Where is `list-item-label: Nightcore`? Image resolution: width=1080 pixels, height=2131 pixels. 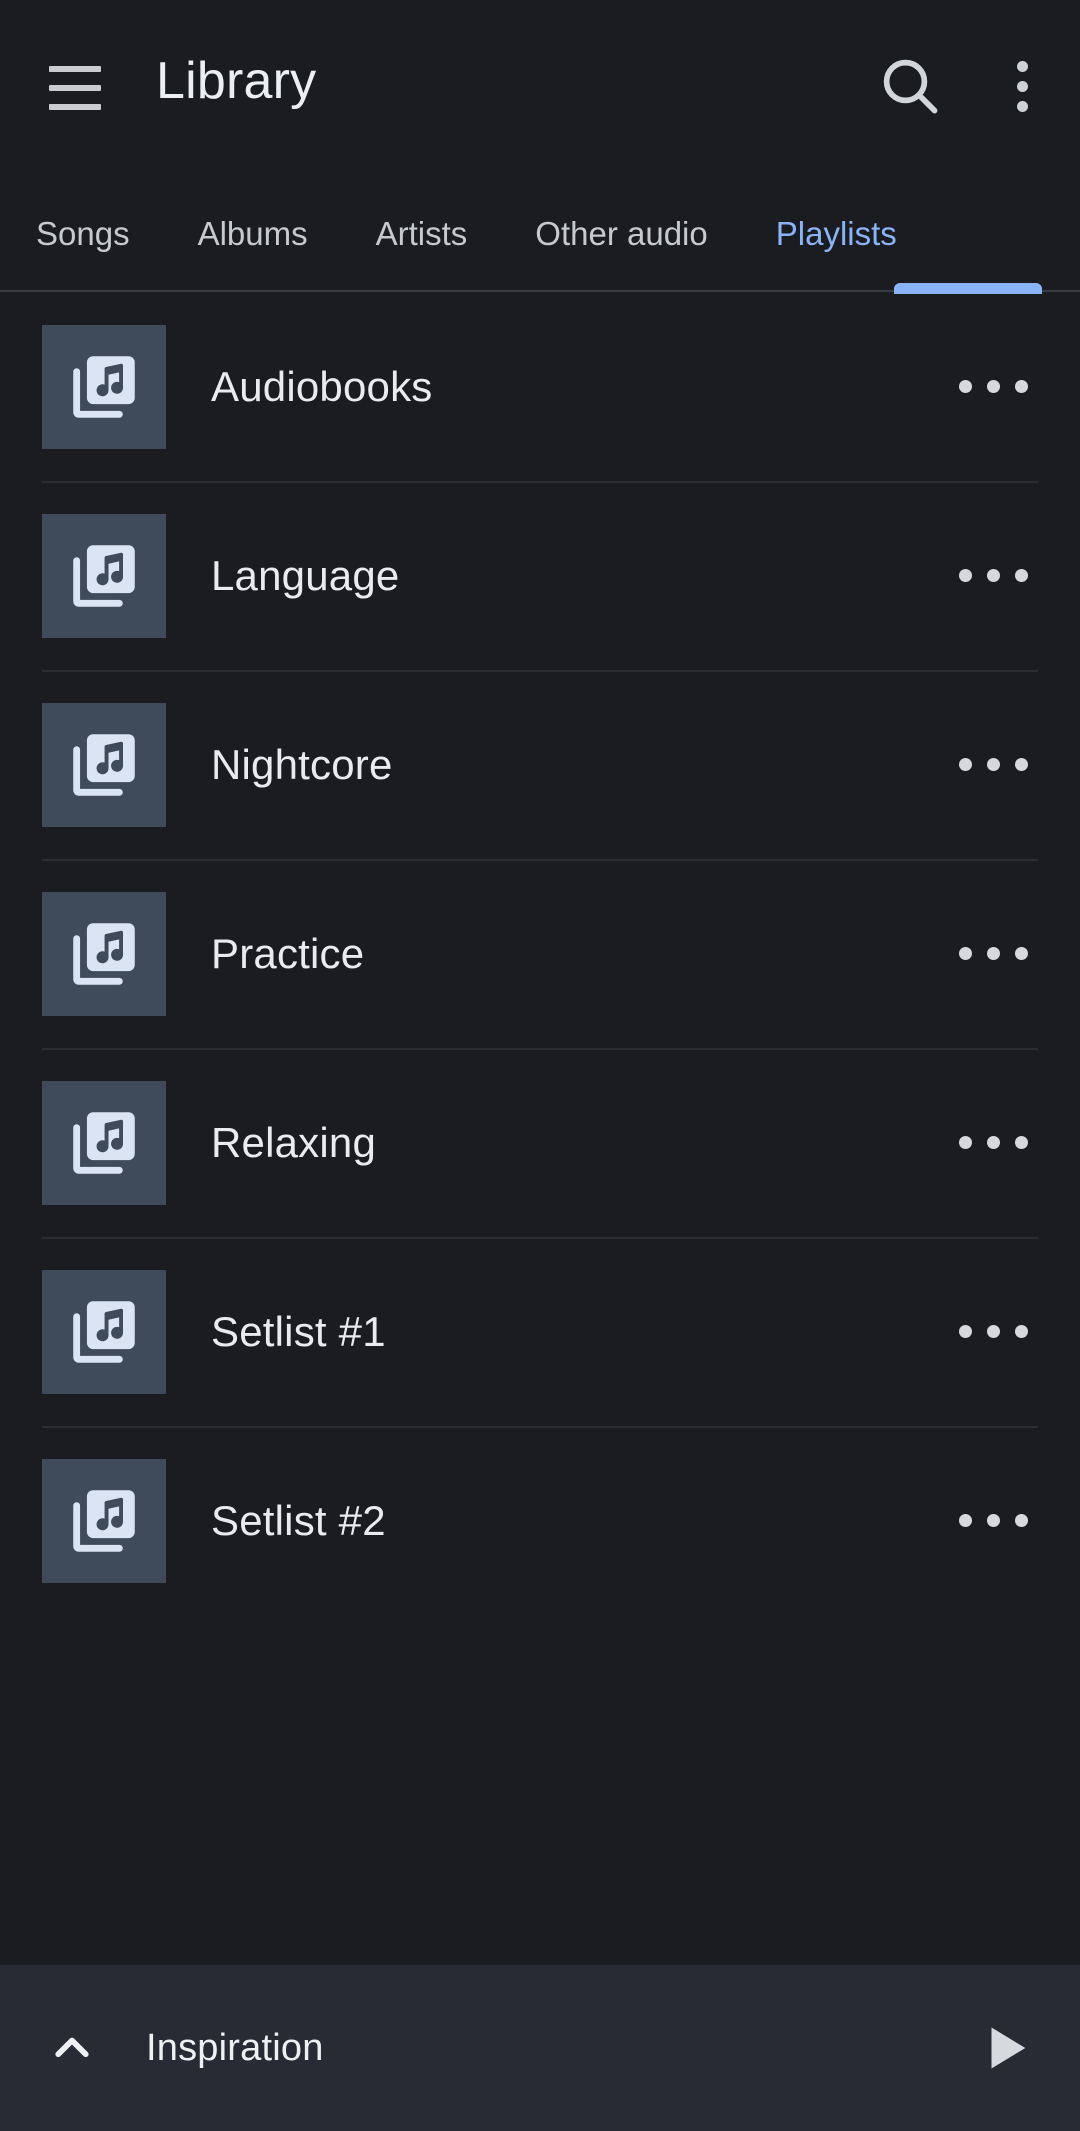
list-item-label: Nightcore is located at coordinates (302, 764).